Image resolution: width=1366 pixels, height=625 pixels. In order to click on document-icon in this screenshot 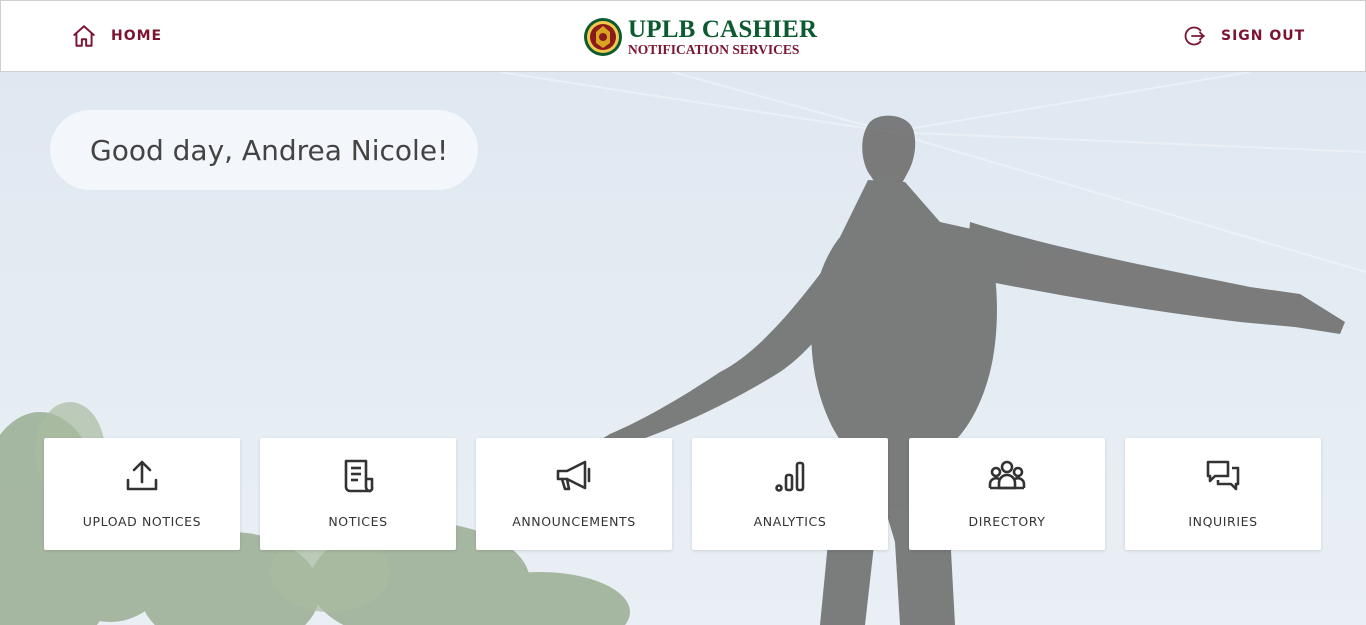, I will do `click(359, 476)`.